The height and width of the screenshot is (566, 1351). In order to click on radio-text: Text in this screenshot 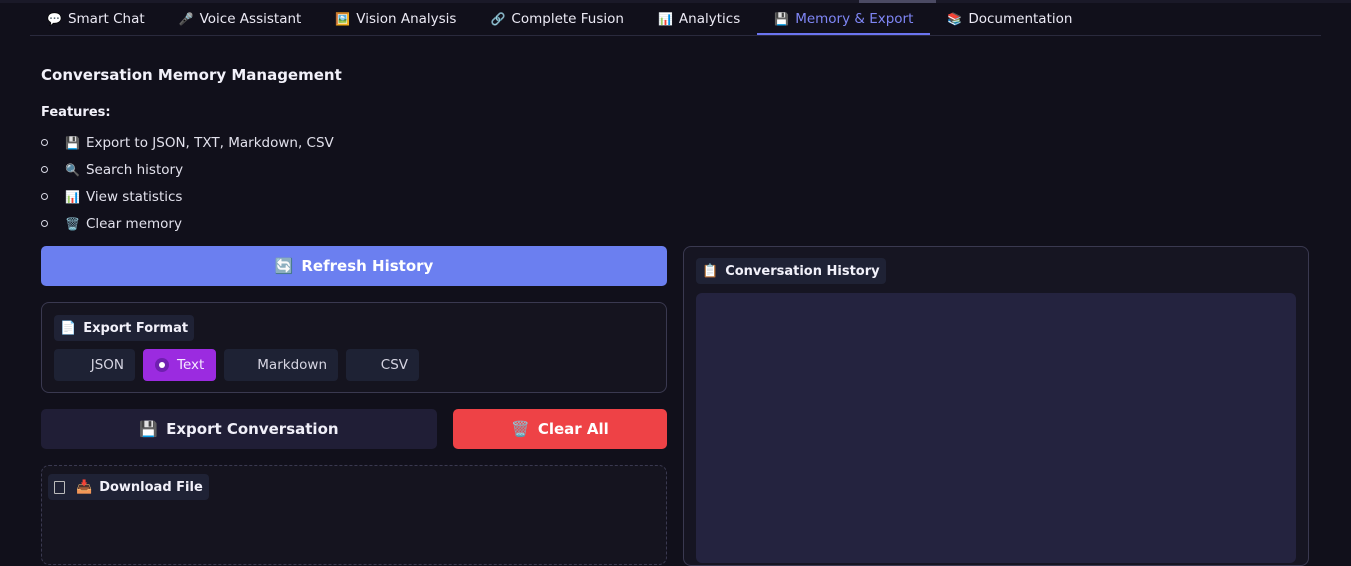, I will do `click(179, 365)`.